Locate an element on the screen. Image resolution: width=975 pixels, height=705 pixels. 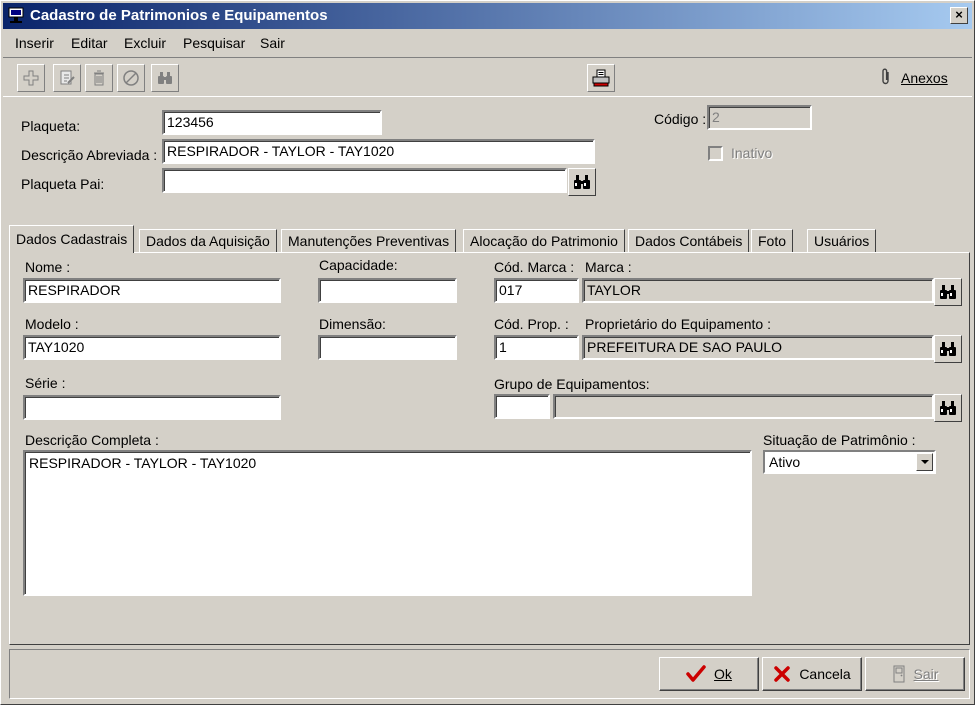
anexos-button: Anexos is located at coordinates (914, 77).